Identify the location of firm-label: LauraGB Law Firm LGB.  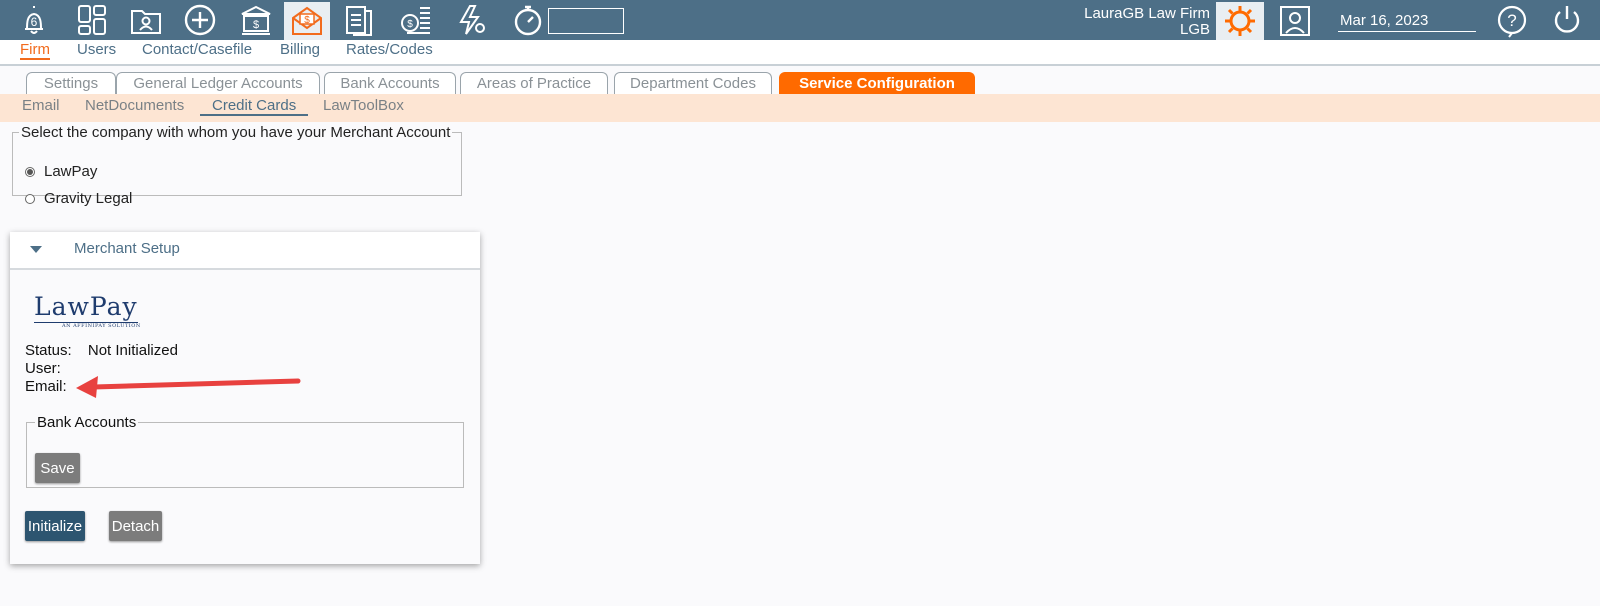
(1147, 22).